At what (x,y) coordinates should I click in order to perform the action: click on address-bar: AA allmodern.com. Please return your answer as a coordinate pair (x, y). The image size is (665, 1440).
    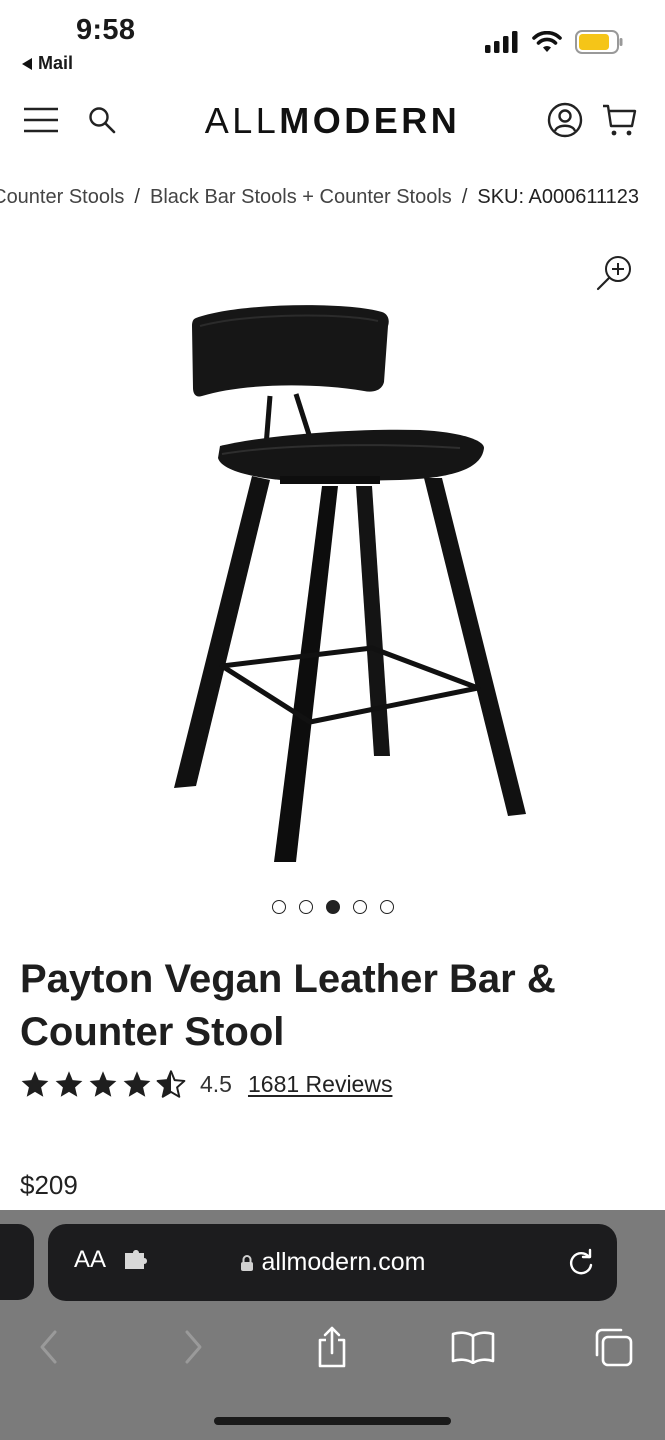
    Looking at the image, I should click on (332, 1262).